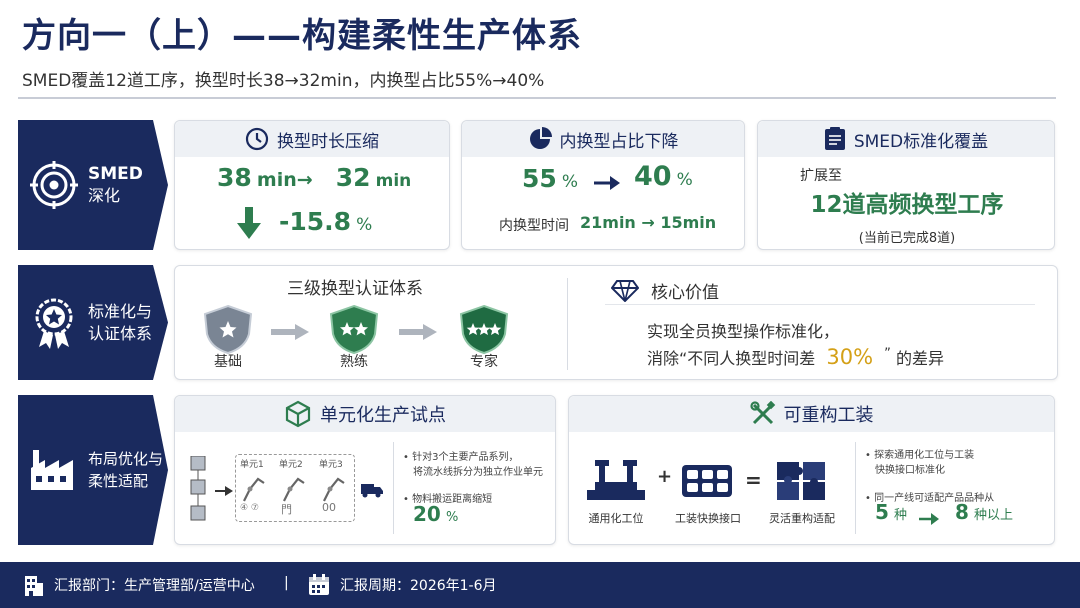 Image resolution: width=1080 pixels, height=608 pixels. What do you see at coordinates (283, 81) in the screenshot?
I see `page-subtitle: SMED覆盖12道工序，换型时长38→32min，内换型占比55%→40%` at bounding box center [283, 81].